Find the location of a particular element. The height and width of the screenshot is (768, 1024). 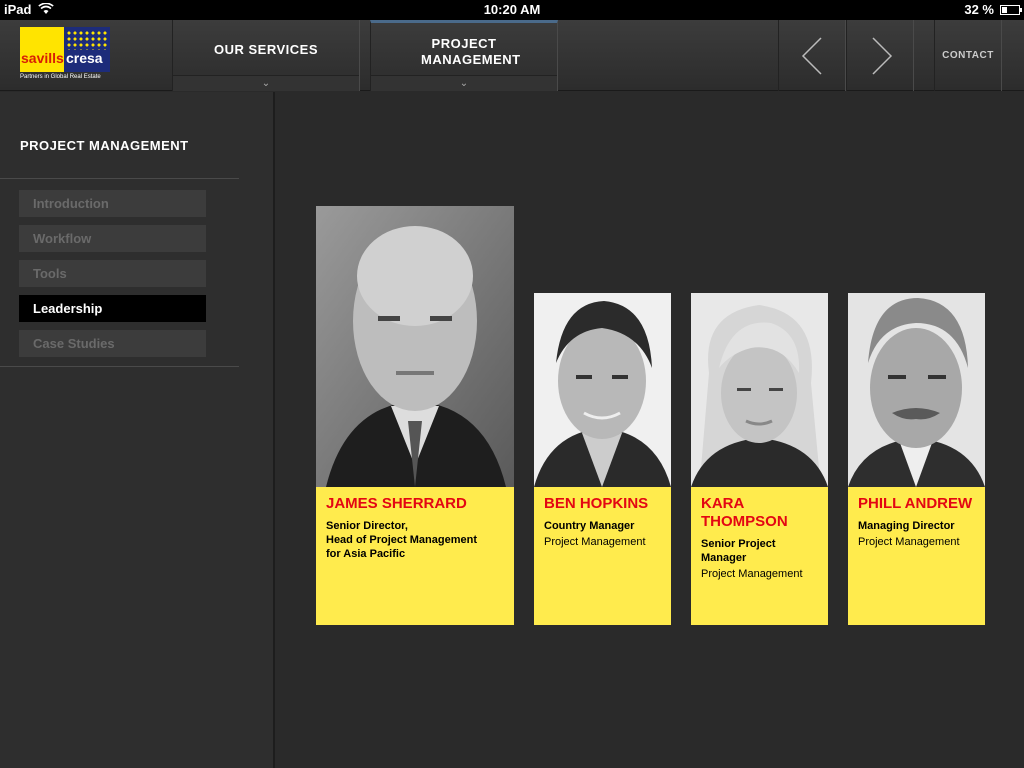

chevron-right-icon is located at coordinates (882, 56).